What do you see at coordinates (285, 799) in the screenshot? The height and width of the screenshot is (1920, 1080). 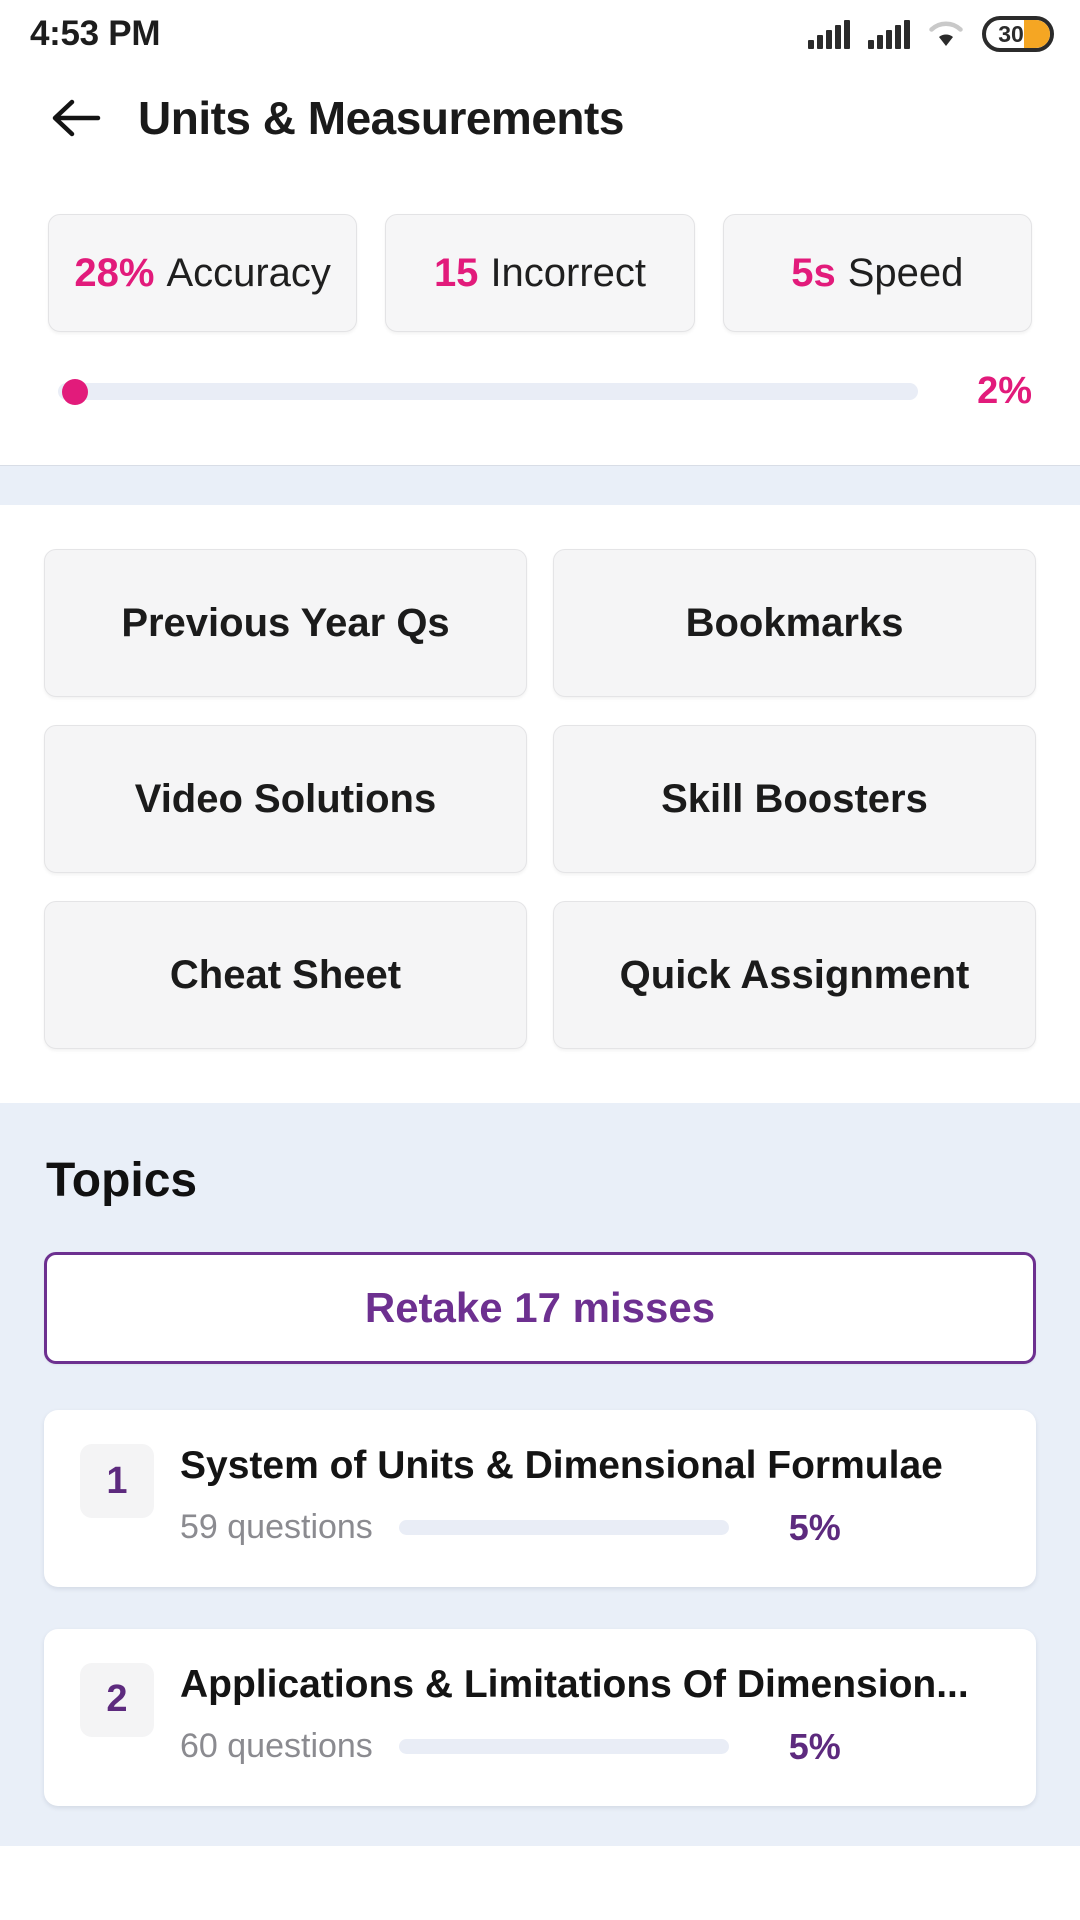 I see `action-video-solutions: Video Solutions` at bounding box center [285, 799].